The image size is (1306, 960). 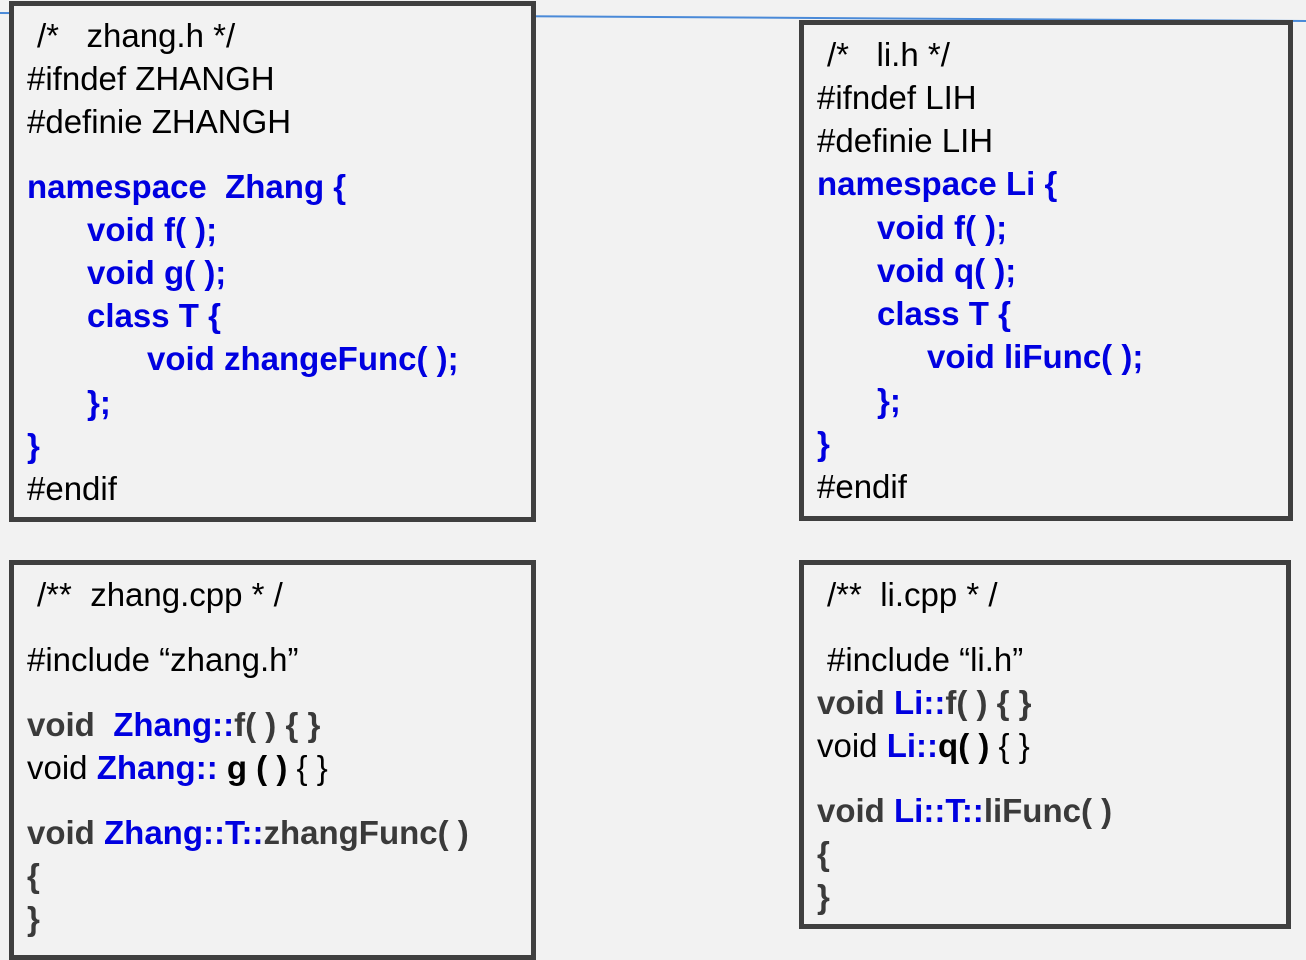 What do you see at coordinates (965, 810) in the screenshot?
I see `code-line: void Li::T::liFunc( )` at bounding box center [965, 810].